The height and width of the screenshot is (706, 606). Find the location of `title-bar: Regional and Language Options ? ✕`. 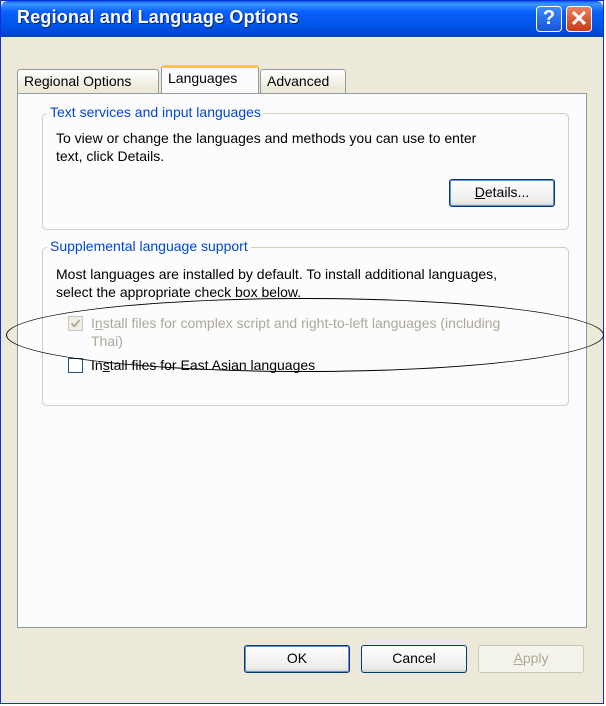

title-bar: Regional and Language Options ? ✕ is located at coordinates (302, 19).